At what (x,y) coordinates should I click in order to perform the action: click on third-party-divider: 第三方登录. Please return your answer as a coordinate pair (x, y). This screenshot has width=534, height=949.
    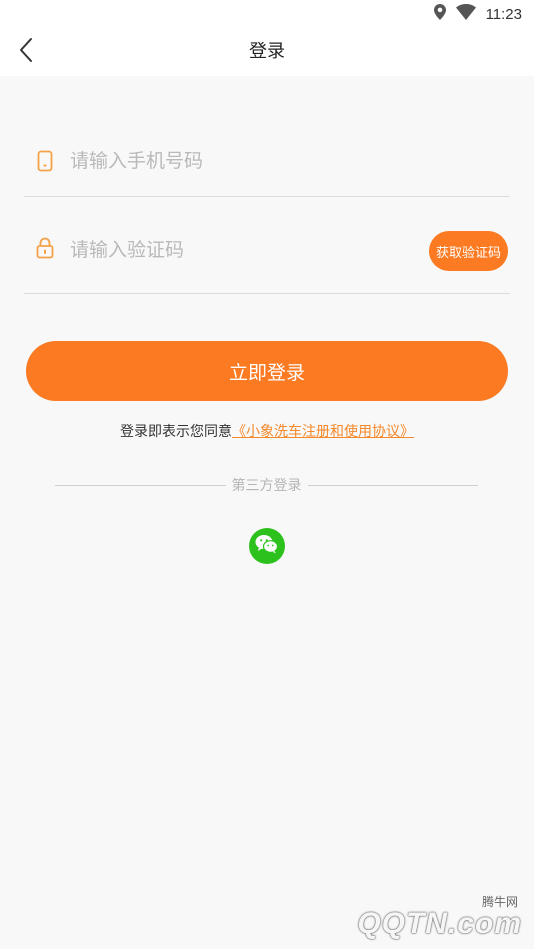
    Looking at the image, I should click on (266, 485).